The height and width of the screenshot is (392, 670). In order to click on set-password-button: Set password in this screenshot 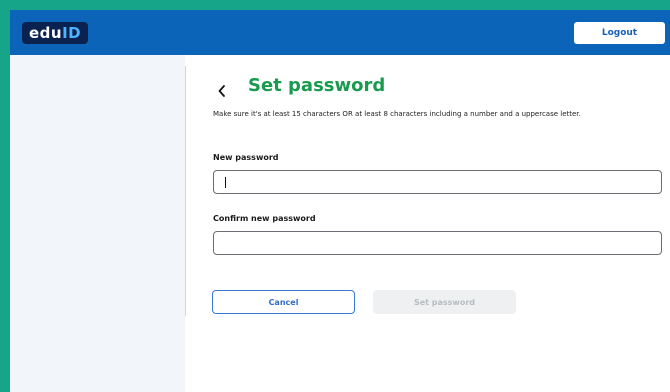, I will do `click(444, 302)`.